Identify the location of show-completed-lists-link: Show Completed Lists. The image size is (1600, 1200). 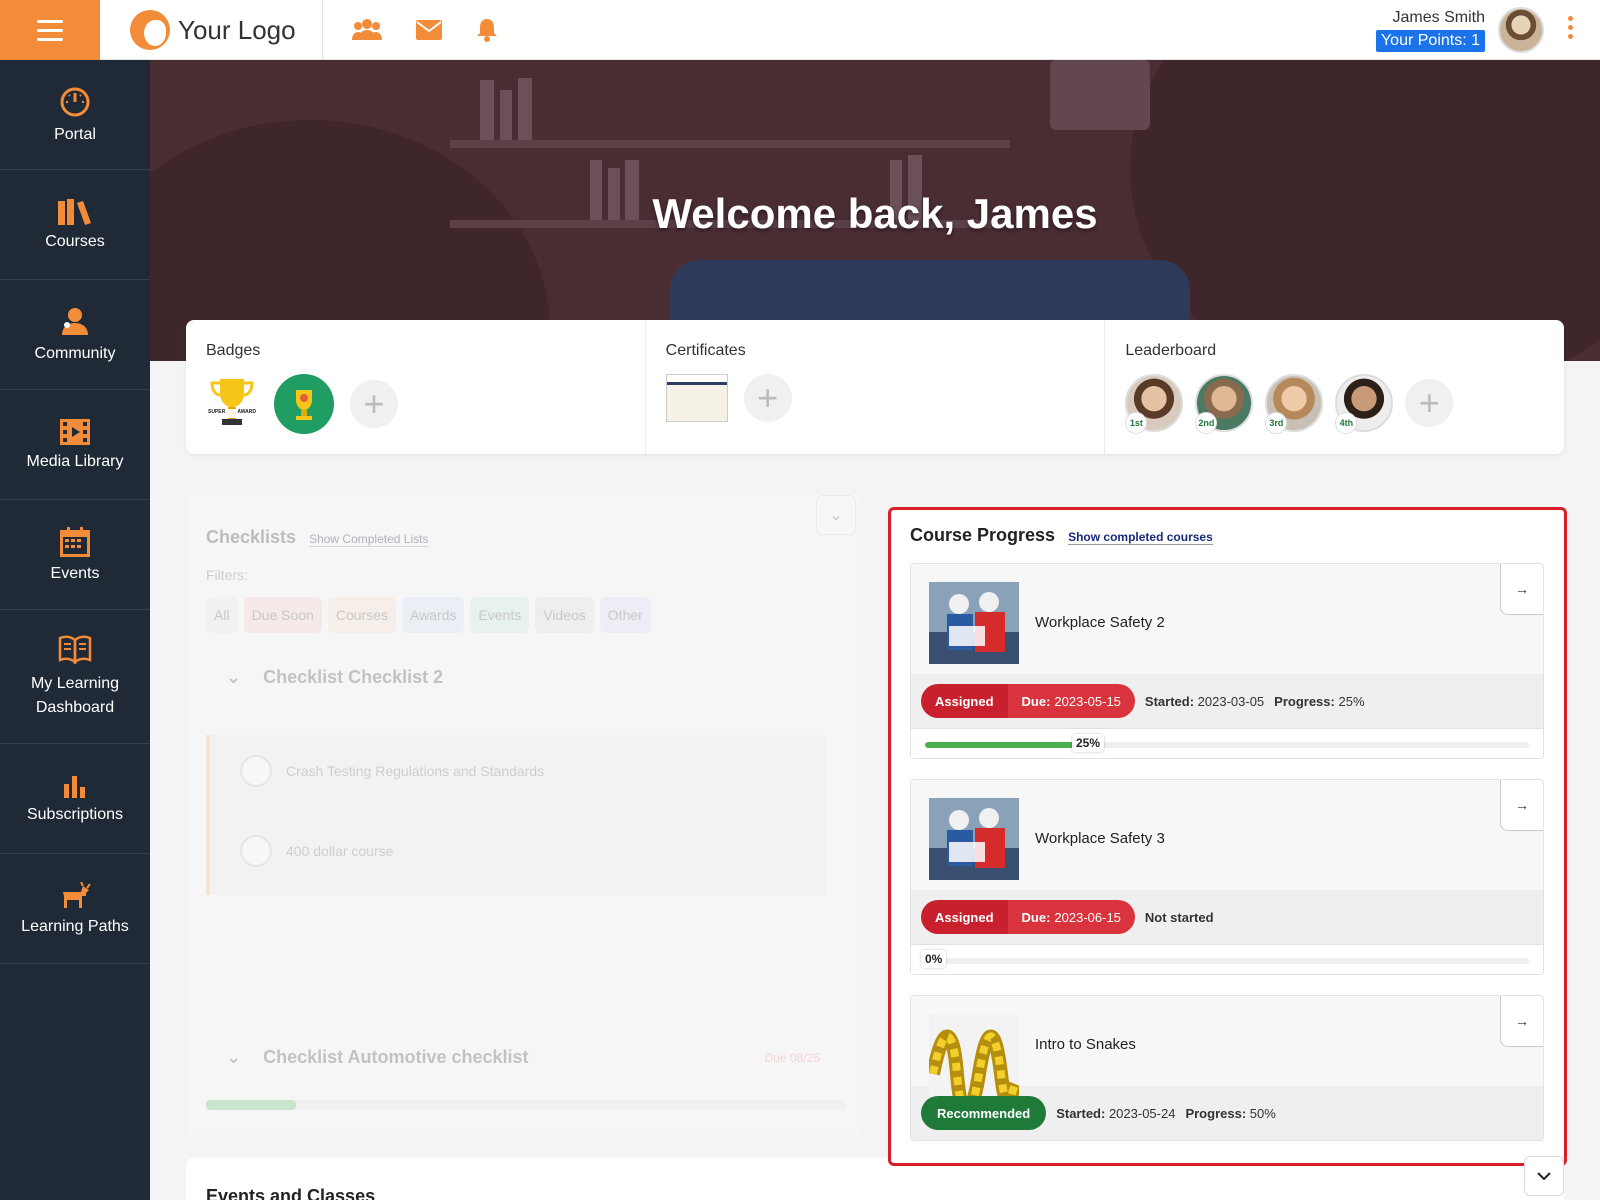
(369, 539).